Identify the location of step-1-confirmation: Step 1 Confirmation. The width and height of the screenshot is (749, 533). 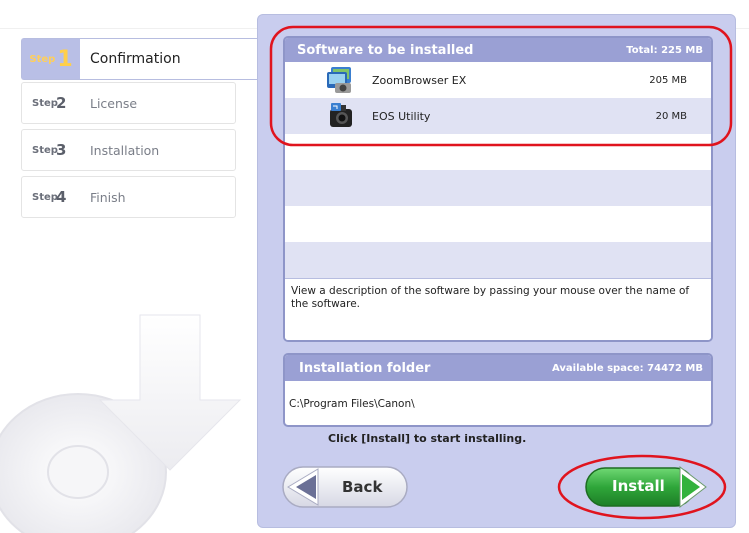
(140, 59).